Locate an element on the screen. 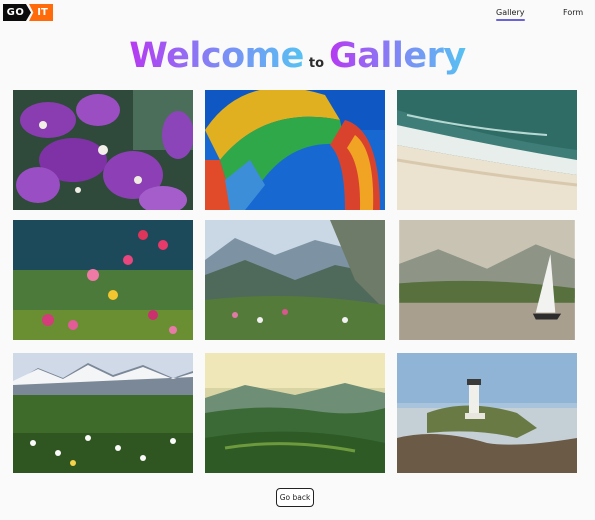 Image resolution: width=595 pixels, height=520 pixels. title-welcome: Welcome is located at coordinates (216, 56).